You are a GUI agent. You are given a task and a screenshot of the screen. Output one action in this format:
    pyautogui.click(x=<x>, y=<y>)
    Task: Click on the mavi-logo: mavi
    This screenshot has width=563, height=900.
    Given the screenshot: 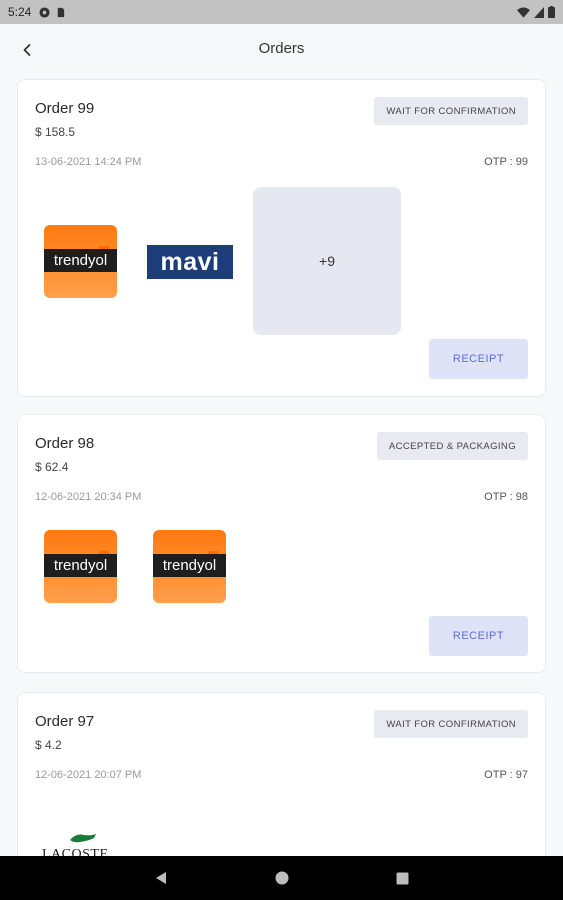 What is the action you would take?
    pyautogui.click(x=190, y=262)
    